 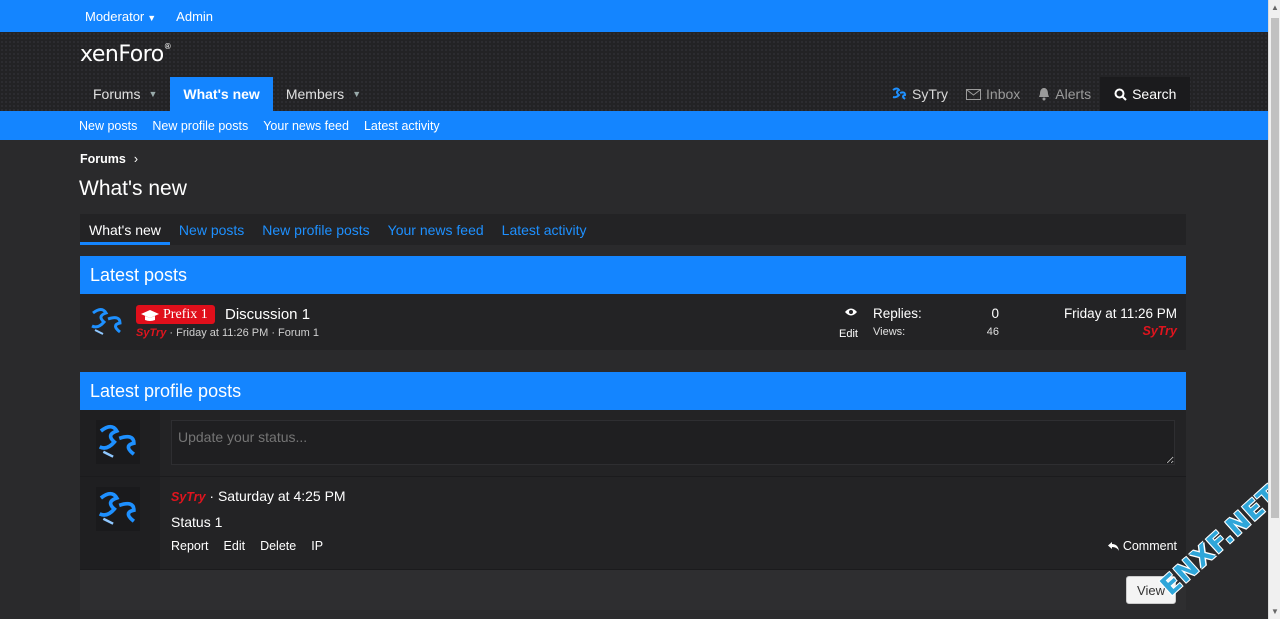 I want to click on alerts-link: Alerts, so click(x=1064, y=94).